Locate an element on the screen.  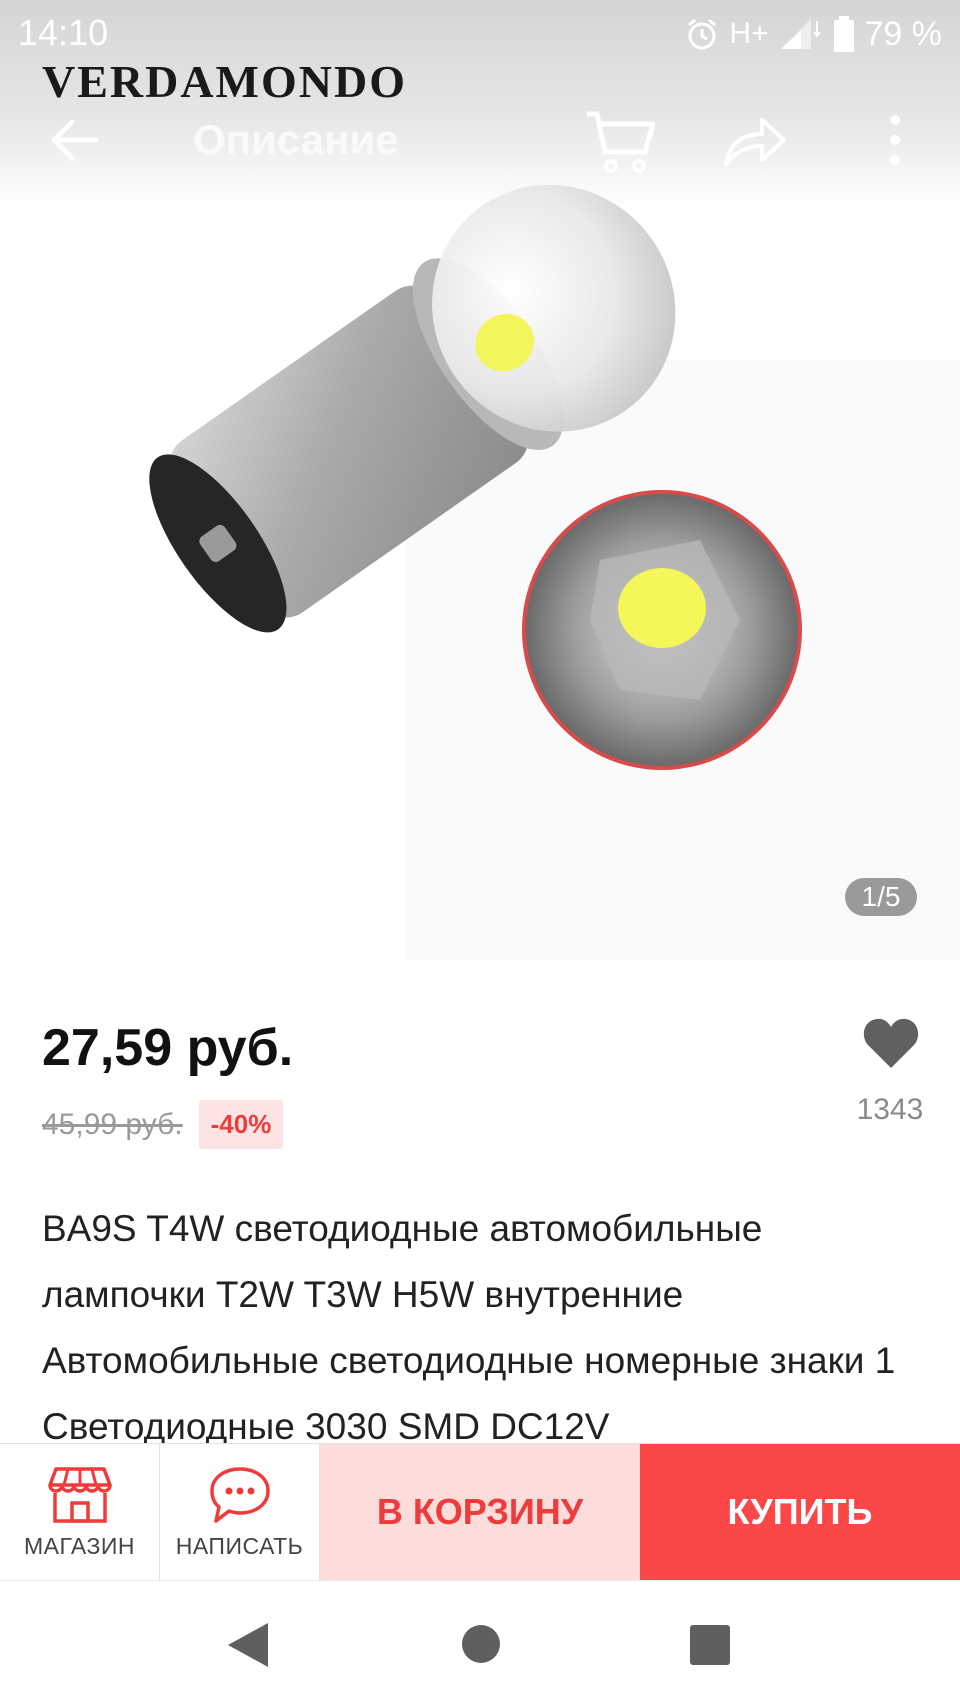
chat-bubble-icon is located at coordinates (239, 1494).